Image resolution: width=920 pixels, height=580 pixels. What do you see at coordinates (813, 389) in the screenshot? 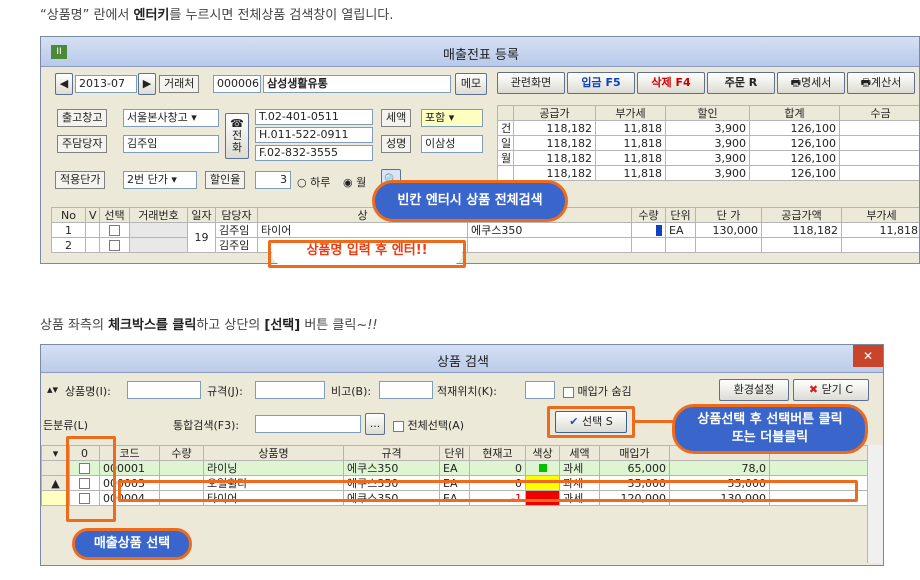
I see `red-x-icon: ✖` at bounding box center [813, 389].